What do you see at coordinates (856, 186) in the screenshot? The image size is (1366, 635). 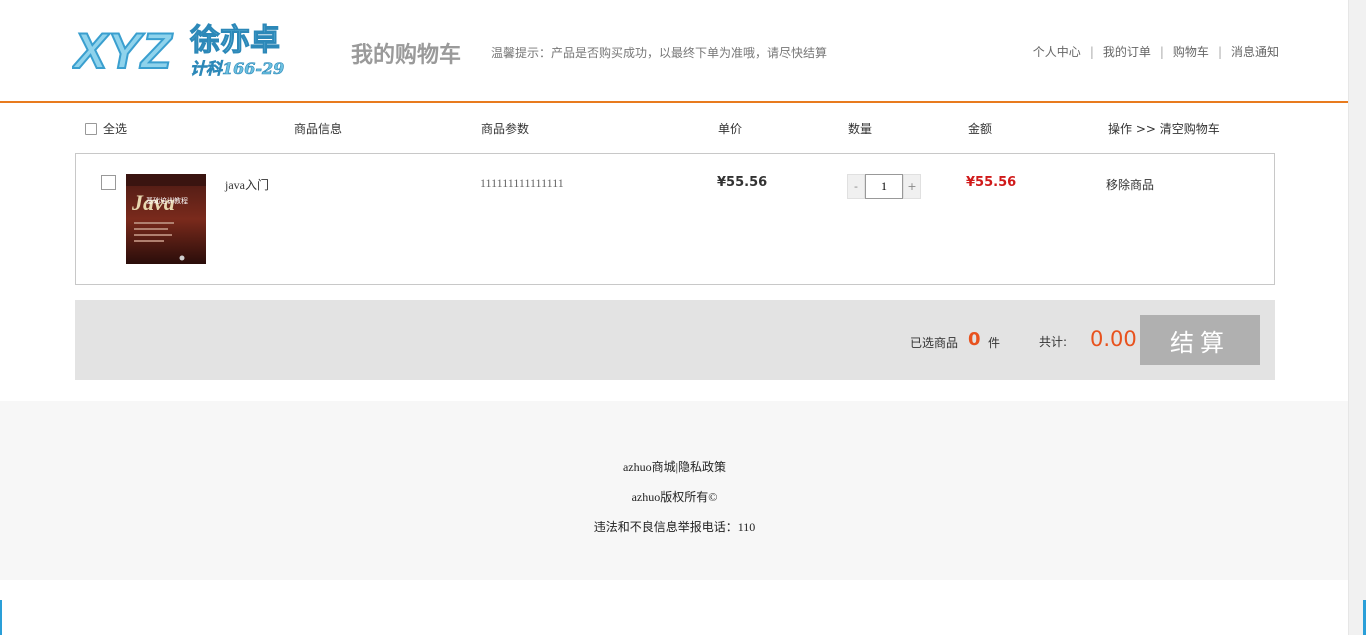 I see `quantity-decrease-button: -` at bounding box center [856, 186].